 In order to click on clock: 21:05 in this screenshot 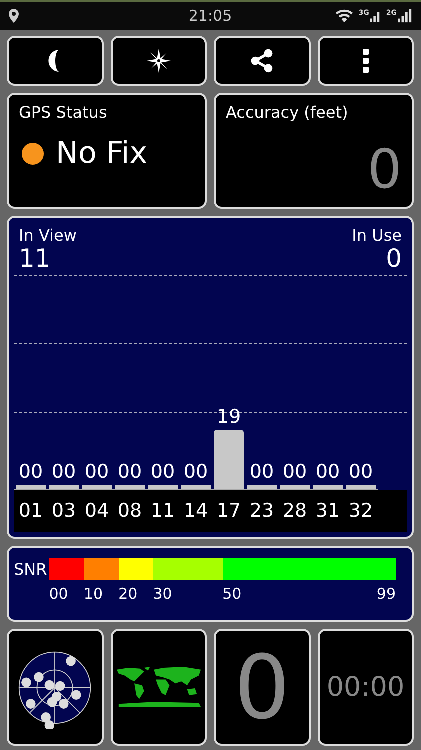, I will do `click(210, 16)`.